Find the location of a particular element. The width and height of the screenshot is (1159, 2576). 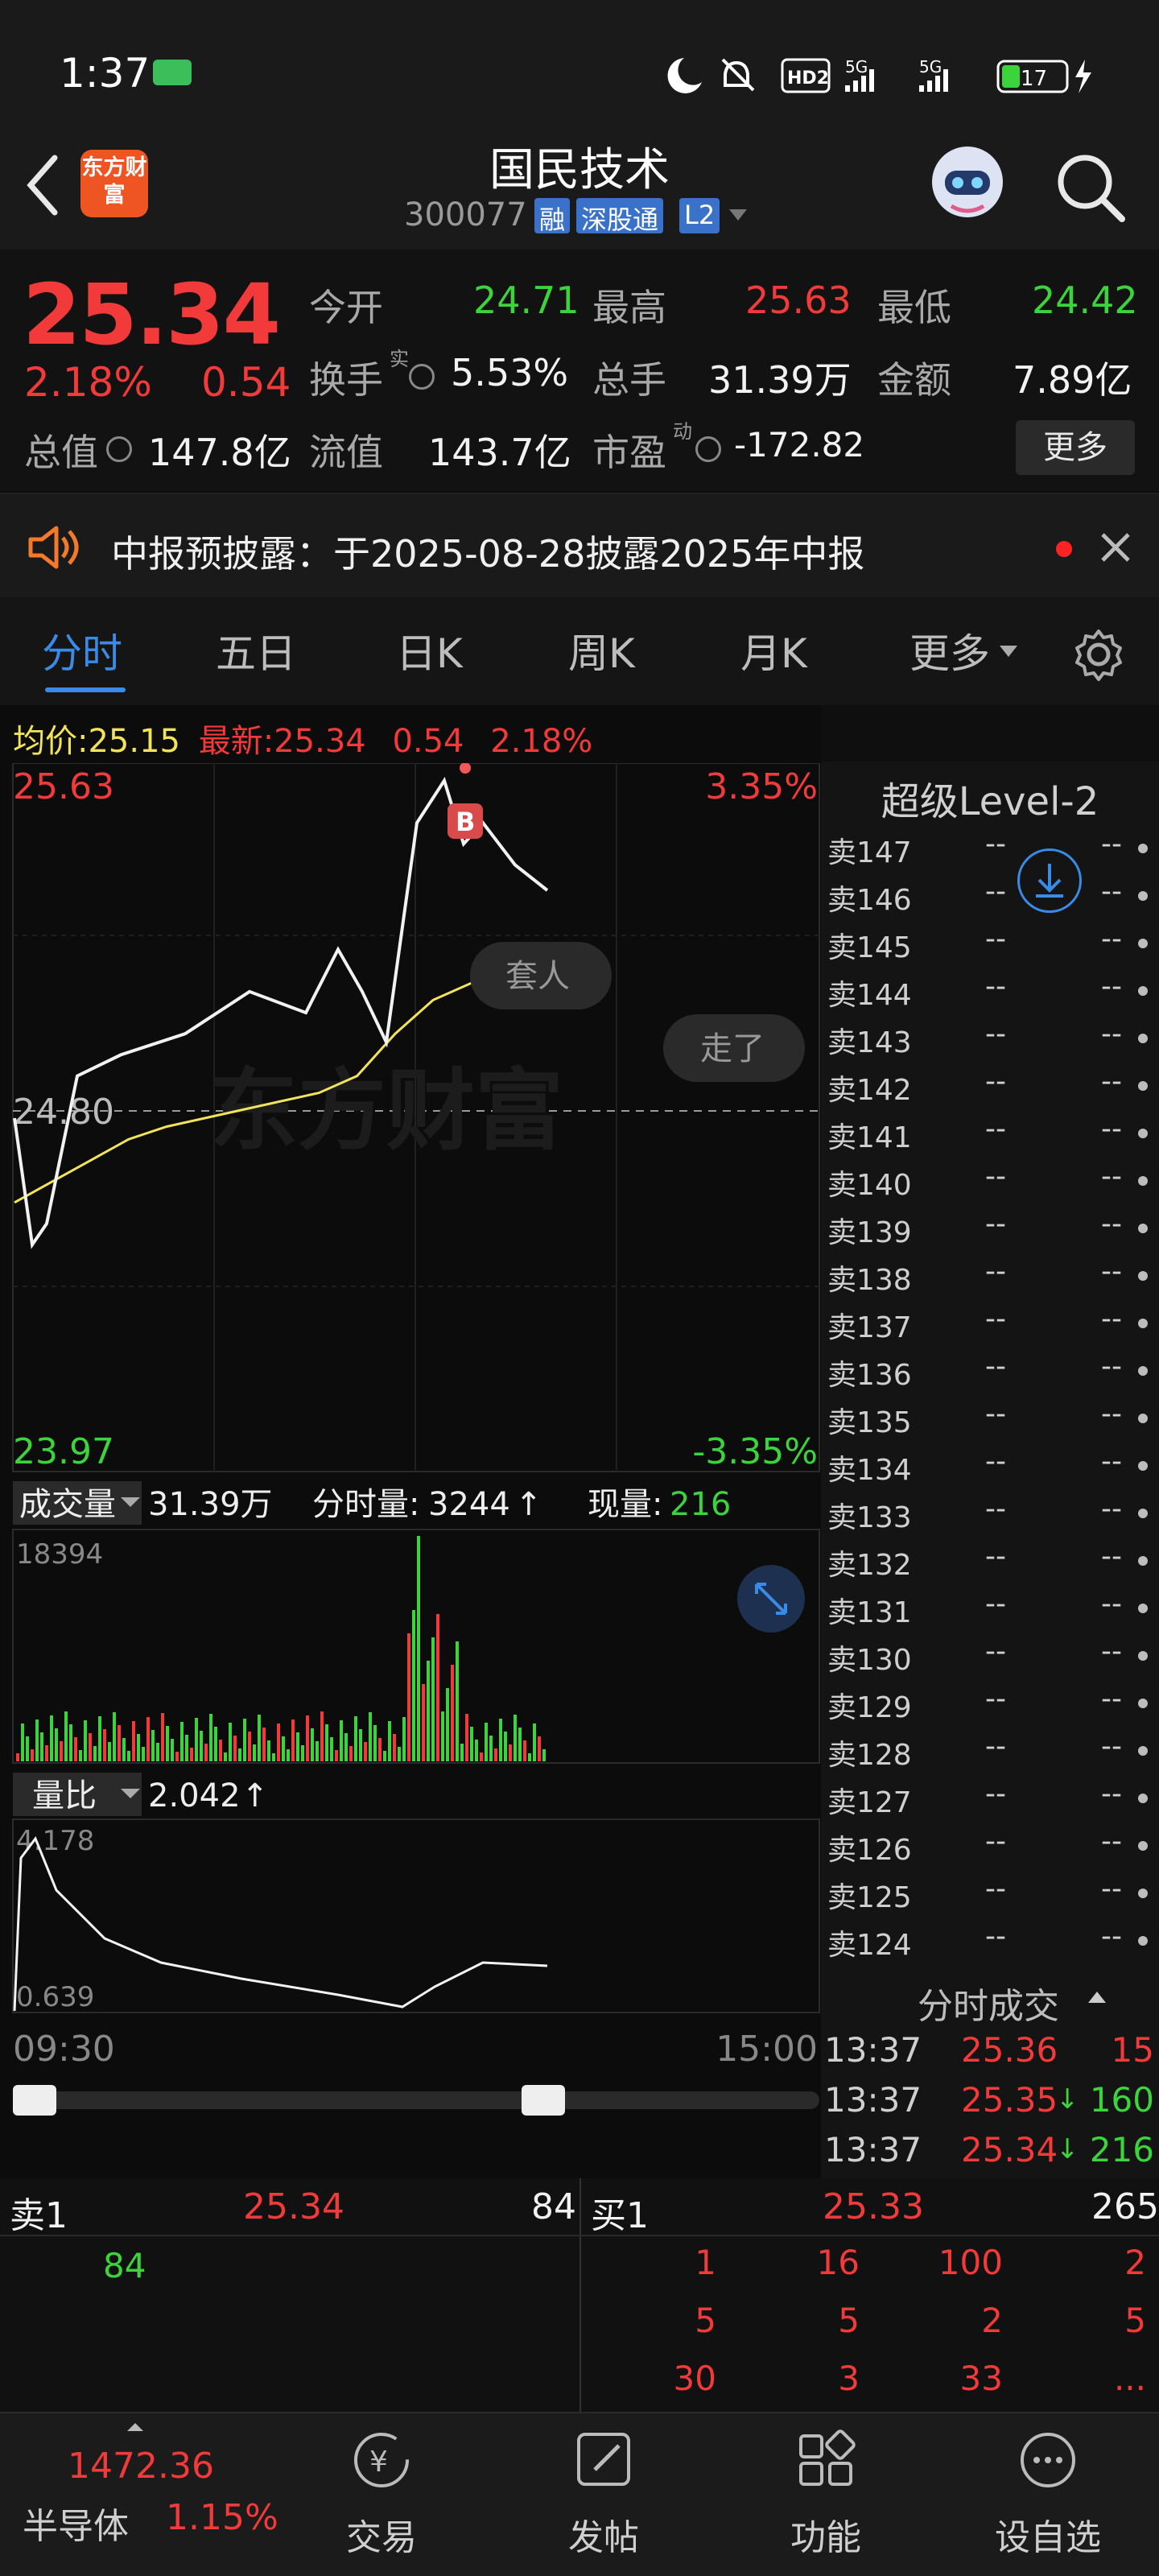

ask-level-label: 卖144 is located at coordinates (869, 995).